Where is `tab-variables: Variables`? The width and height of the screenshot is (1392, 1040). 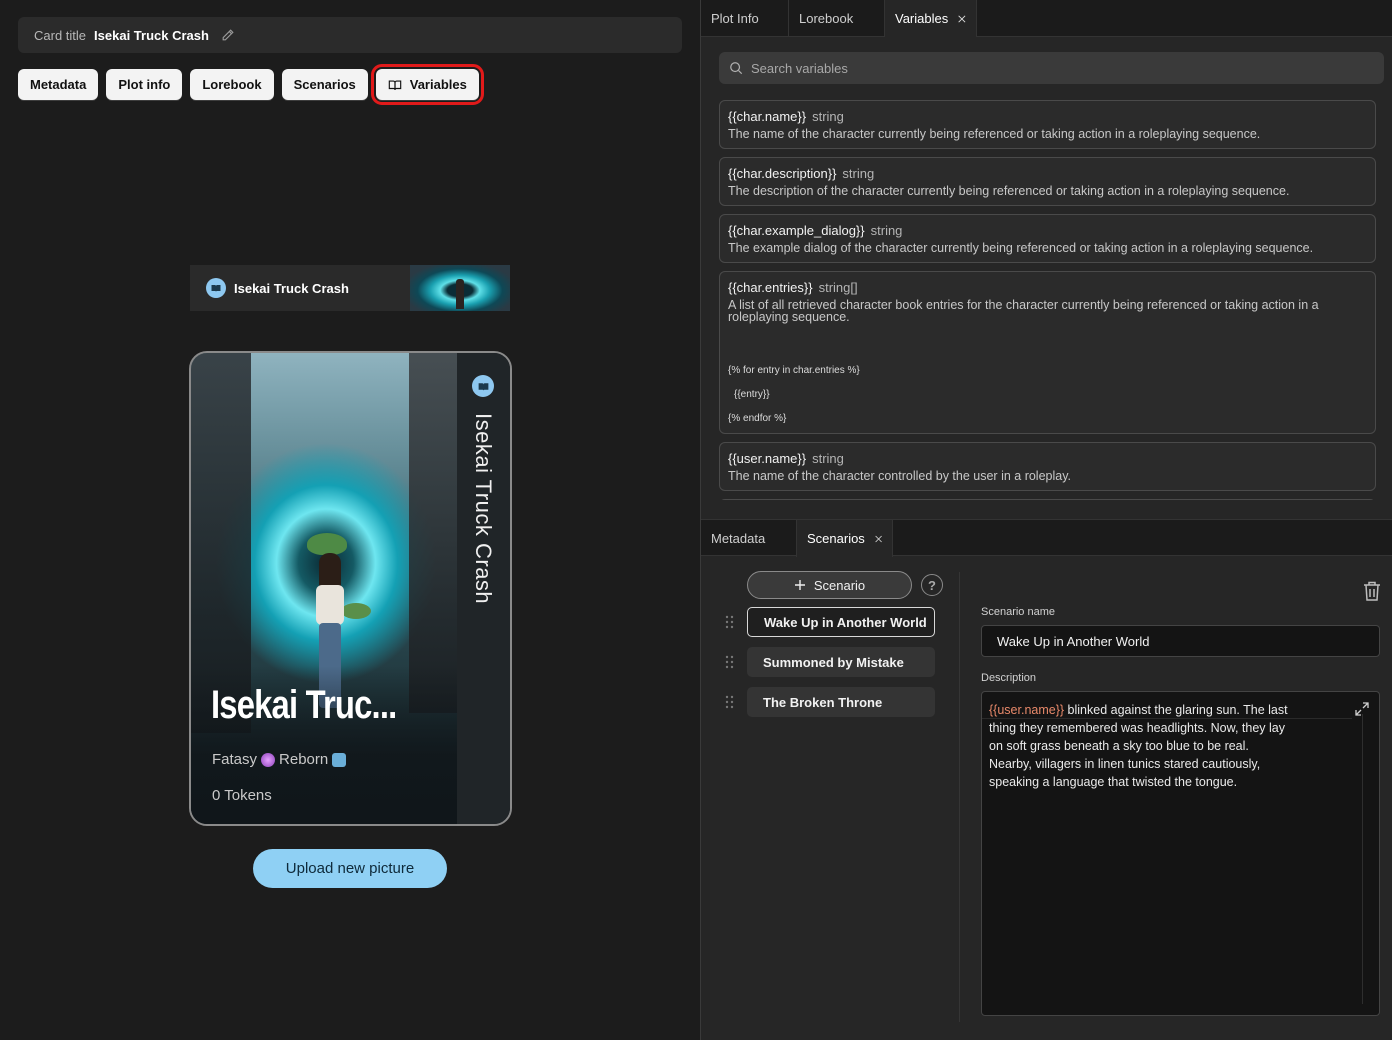 tab-variables: Variables is located at coordinates (931, 18).